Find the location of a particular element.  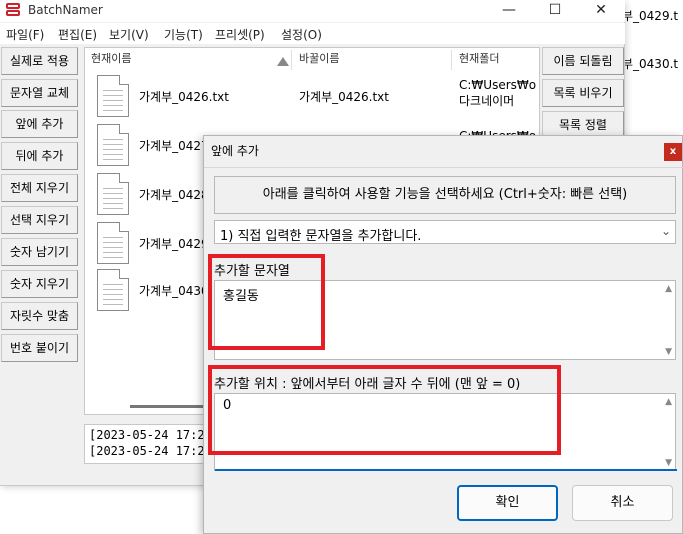

app-title: BatchNamer is located at coordinates (65, 10).